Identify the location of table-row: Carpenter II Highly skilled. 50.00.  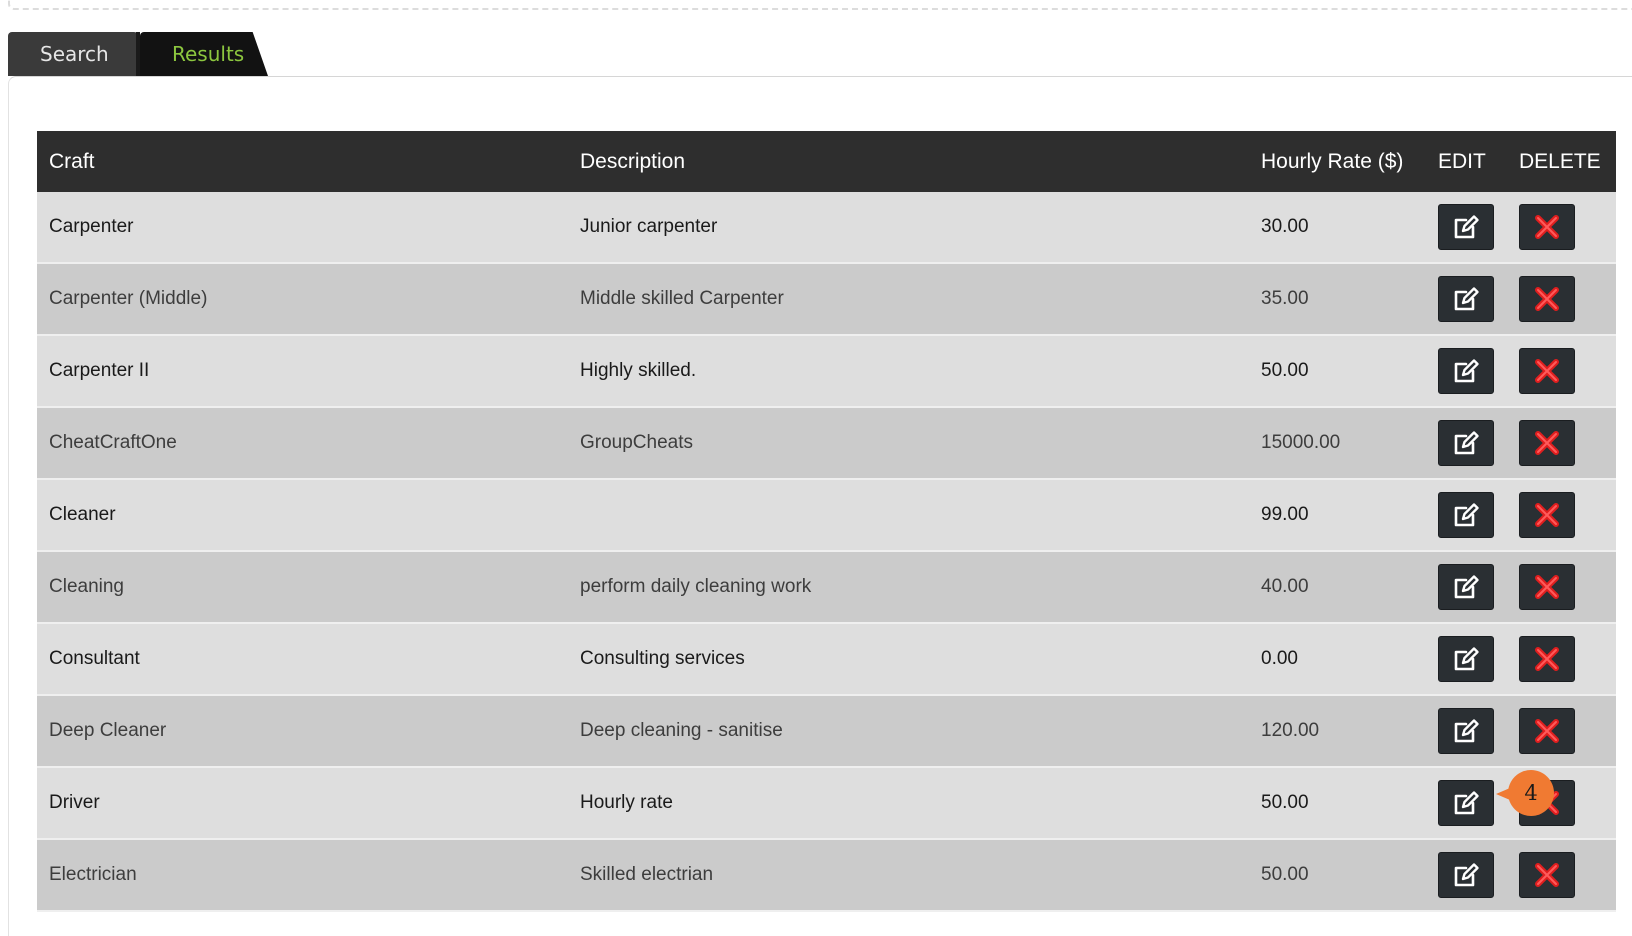
(826, 371).